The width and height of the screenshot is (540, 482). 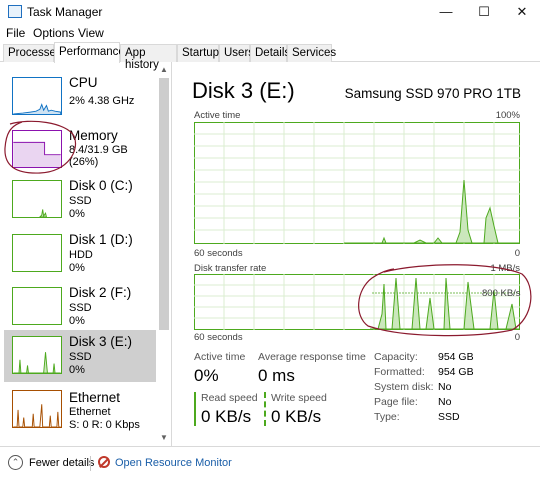 What do you see at coordinates (90, 412) in the screenshot?
I see `sidebar-item-adapter: Ethernet` at bounding box center [90, 412].